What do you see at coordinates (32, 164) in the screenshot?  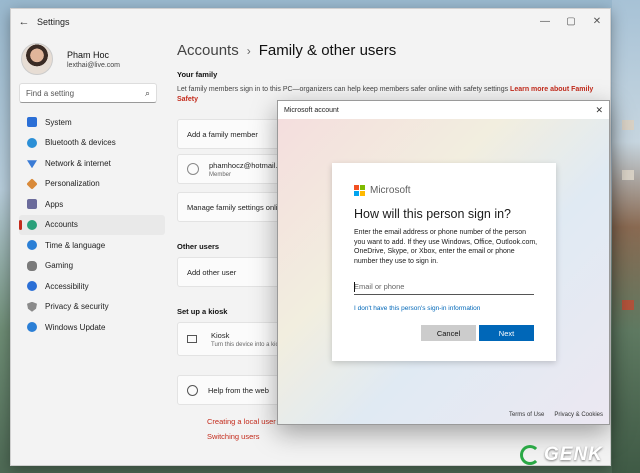 I see `wifi-icon` at bounding box center [32, 164].